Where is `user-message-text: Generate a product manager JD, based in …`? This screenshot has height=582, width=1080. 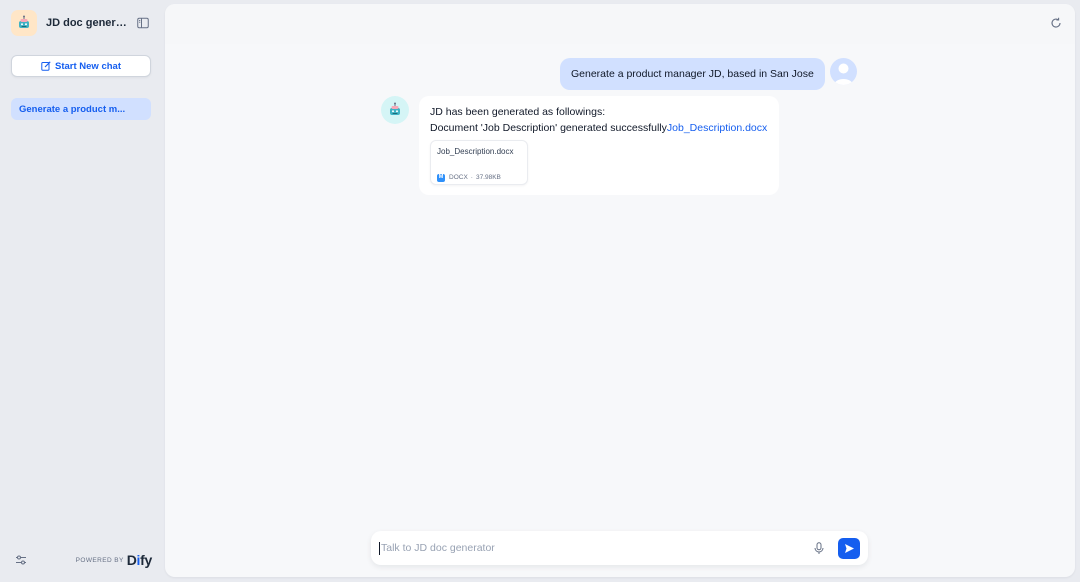
user-message-text: Generate a product manager JD, based in … is located at coordinates (692, 74).